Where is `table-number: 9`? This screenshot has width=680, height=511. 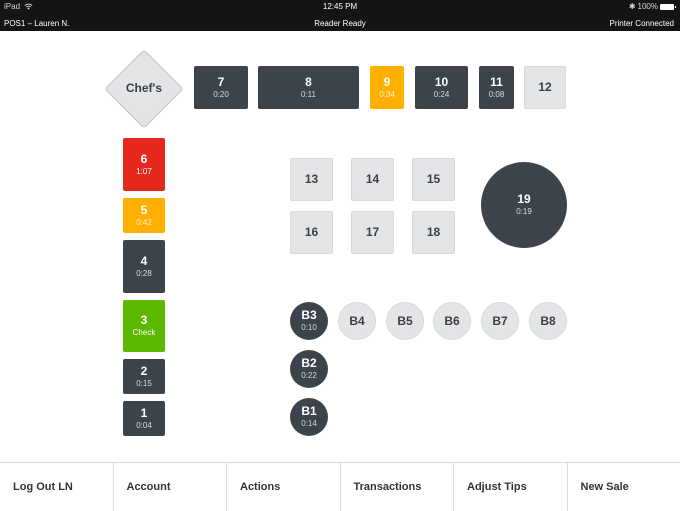
table-number: 9 is located at coordinates (387, 82).